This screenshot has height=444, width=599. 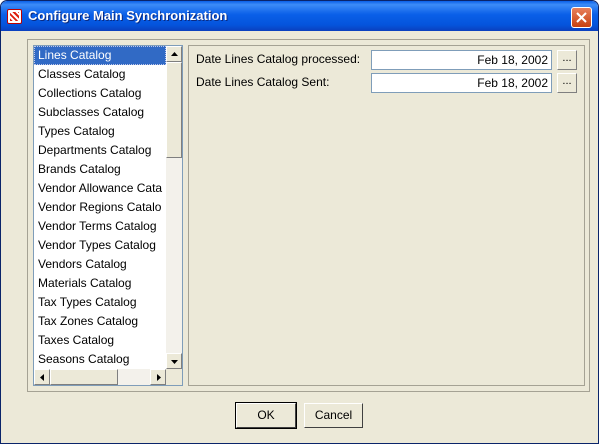 What do you see at coordinates (100, 245) in the screenshot?
I see `list-item: Vendor Types Catalog` at bounding box center [100, 245].